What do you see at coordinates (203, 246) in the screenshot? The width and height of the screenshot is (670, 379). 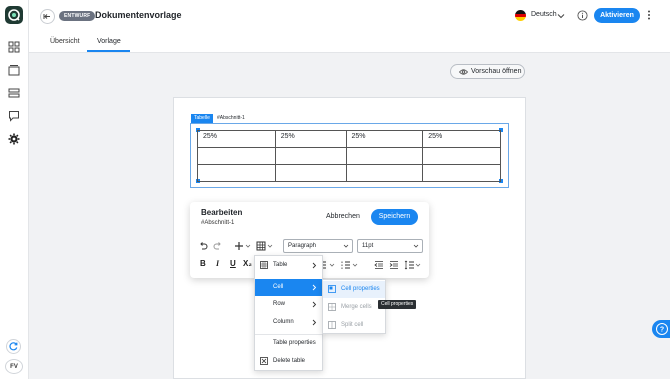 I see `undo-icon` at bounding box center [203, 246].